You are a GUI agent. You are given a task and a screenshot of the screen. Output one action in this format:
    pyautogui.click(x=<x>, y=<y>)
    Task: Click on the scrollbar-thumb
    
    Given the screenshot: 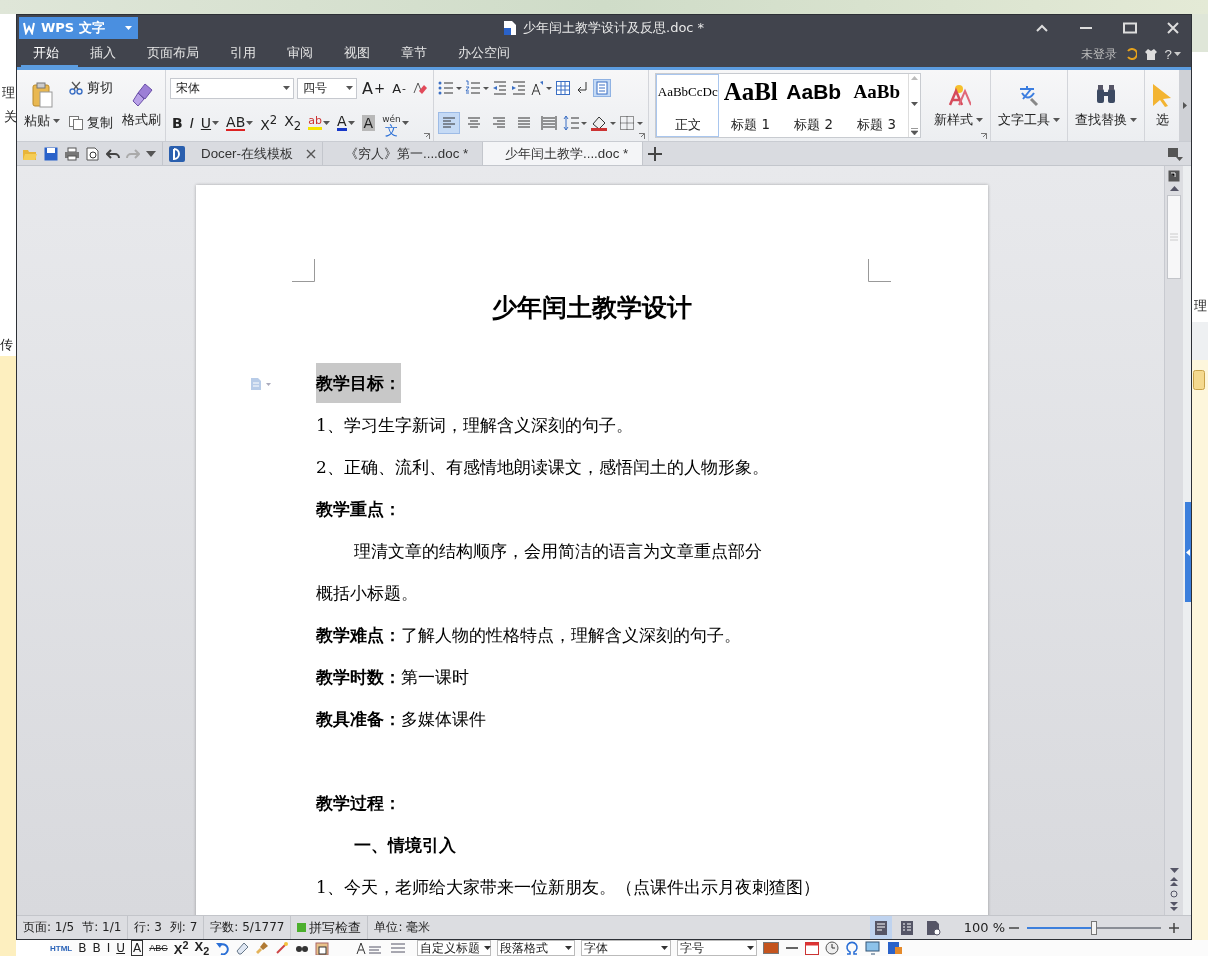 What is the action you would take?
    pyautogui.click(x=1174, y=237)
    